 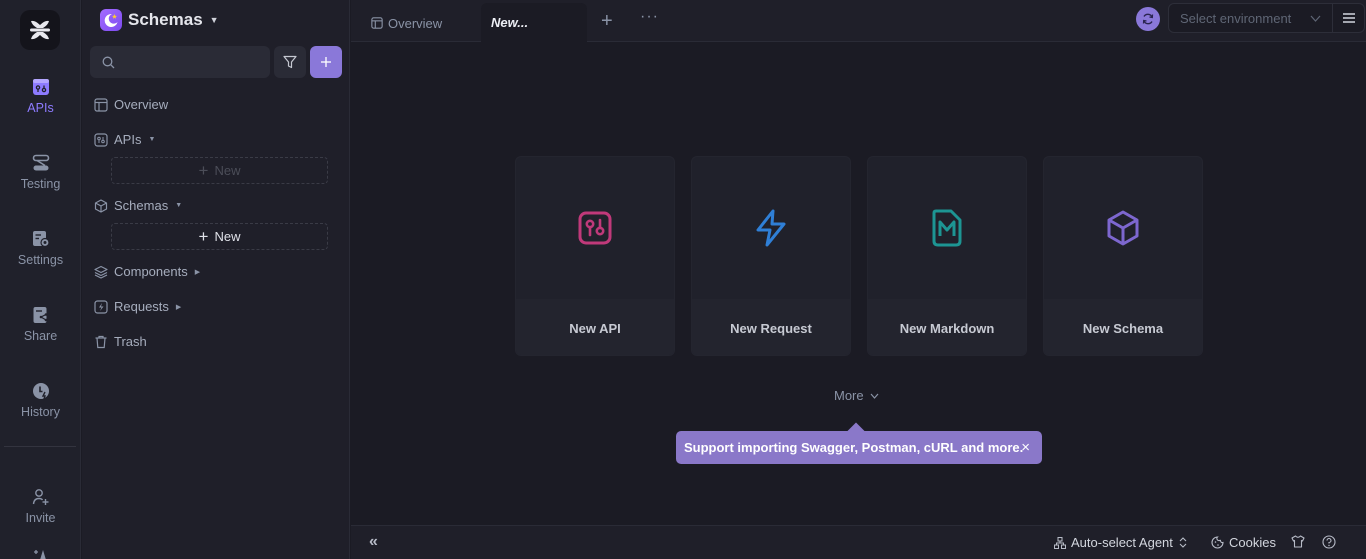 What do you see at coordinates (165, 19) in the screenshot?
I see `project-name: Schemas` at bounding box center [165, 19].